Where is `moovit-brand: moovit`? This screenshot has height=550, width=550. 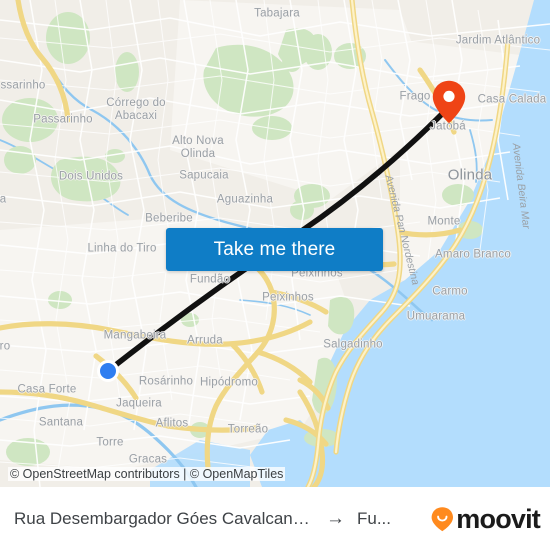 moovit-brand: moovit is located at coordinates (485, 519).